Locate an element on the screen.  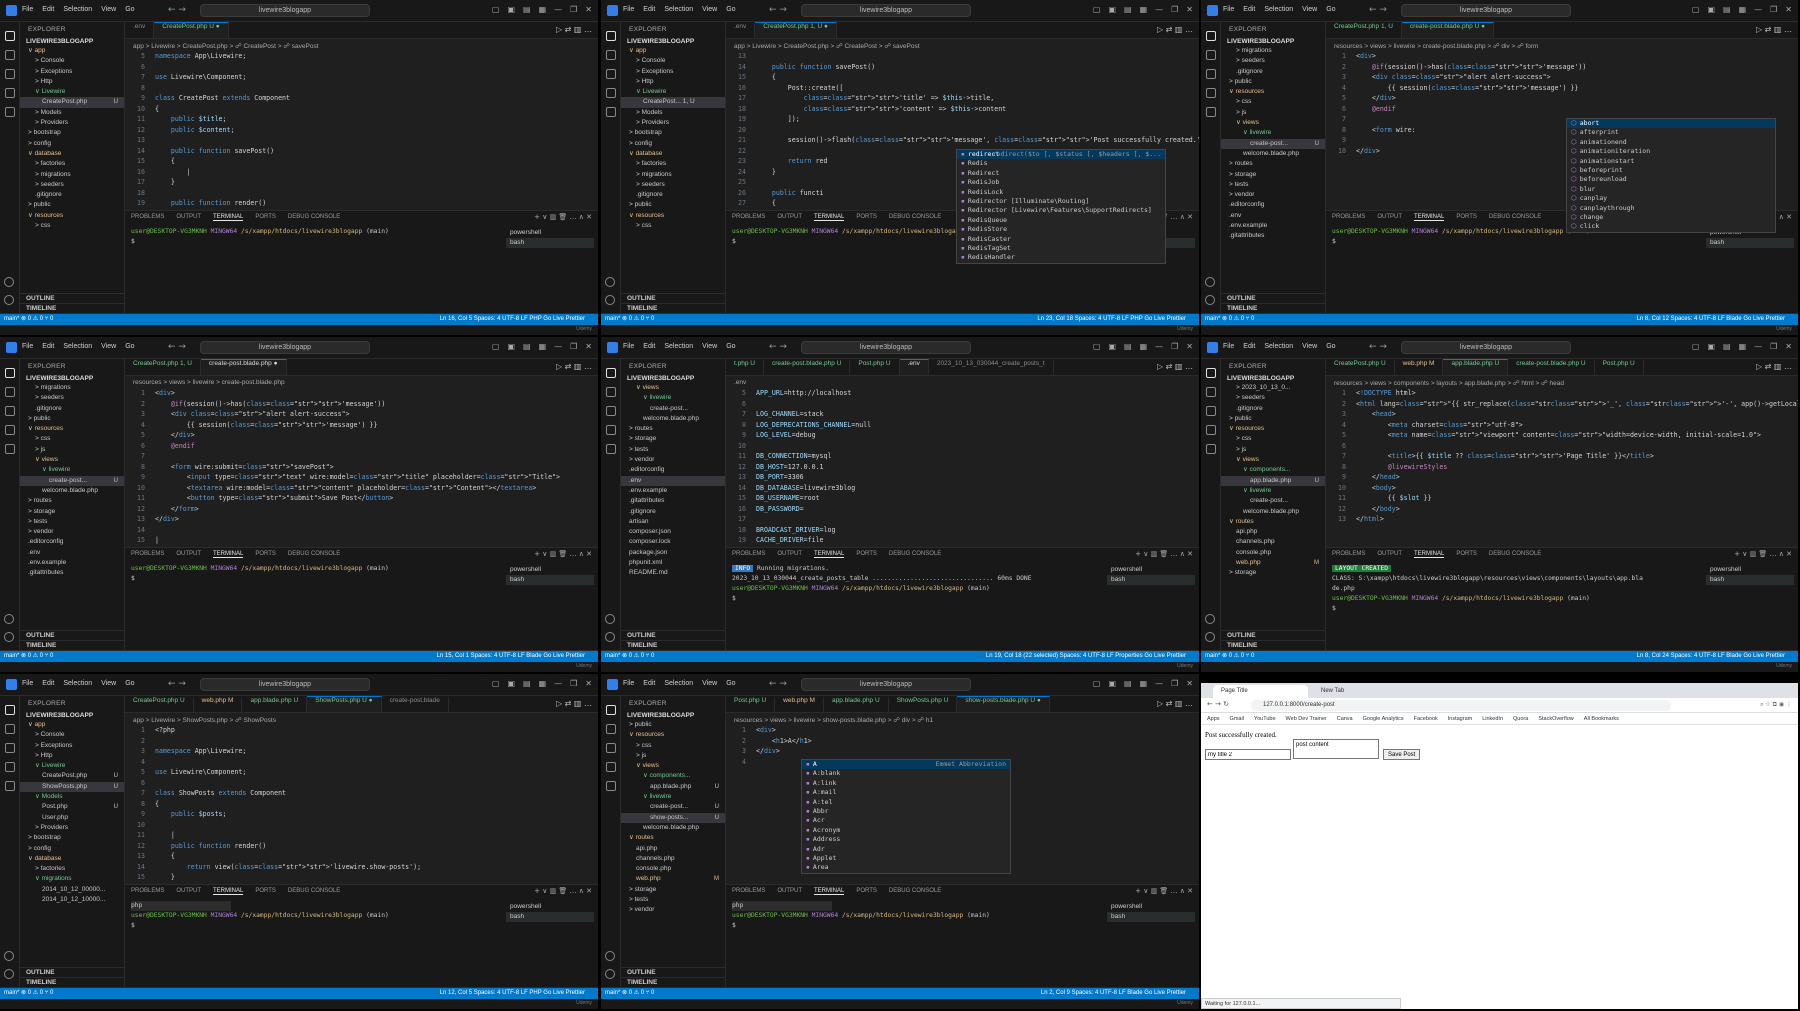
editor-action-icon: ▥ is located at coordinates (1779, 366).